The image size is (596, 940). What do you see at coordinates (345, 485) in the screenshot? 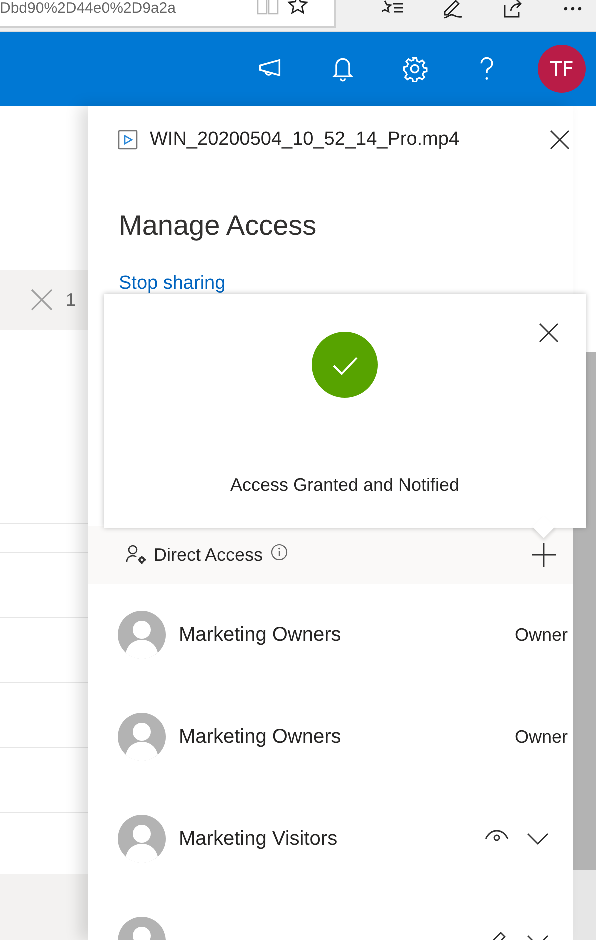
I see `status-message: Access Granted and Notified` at bounding box center [345, 485].